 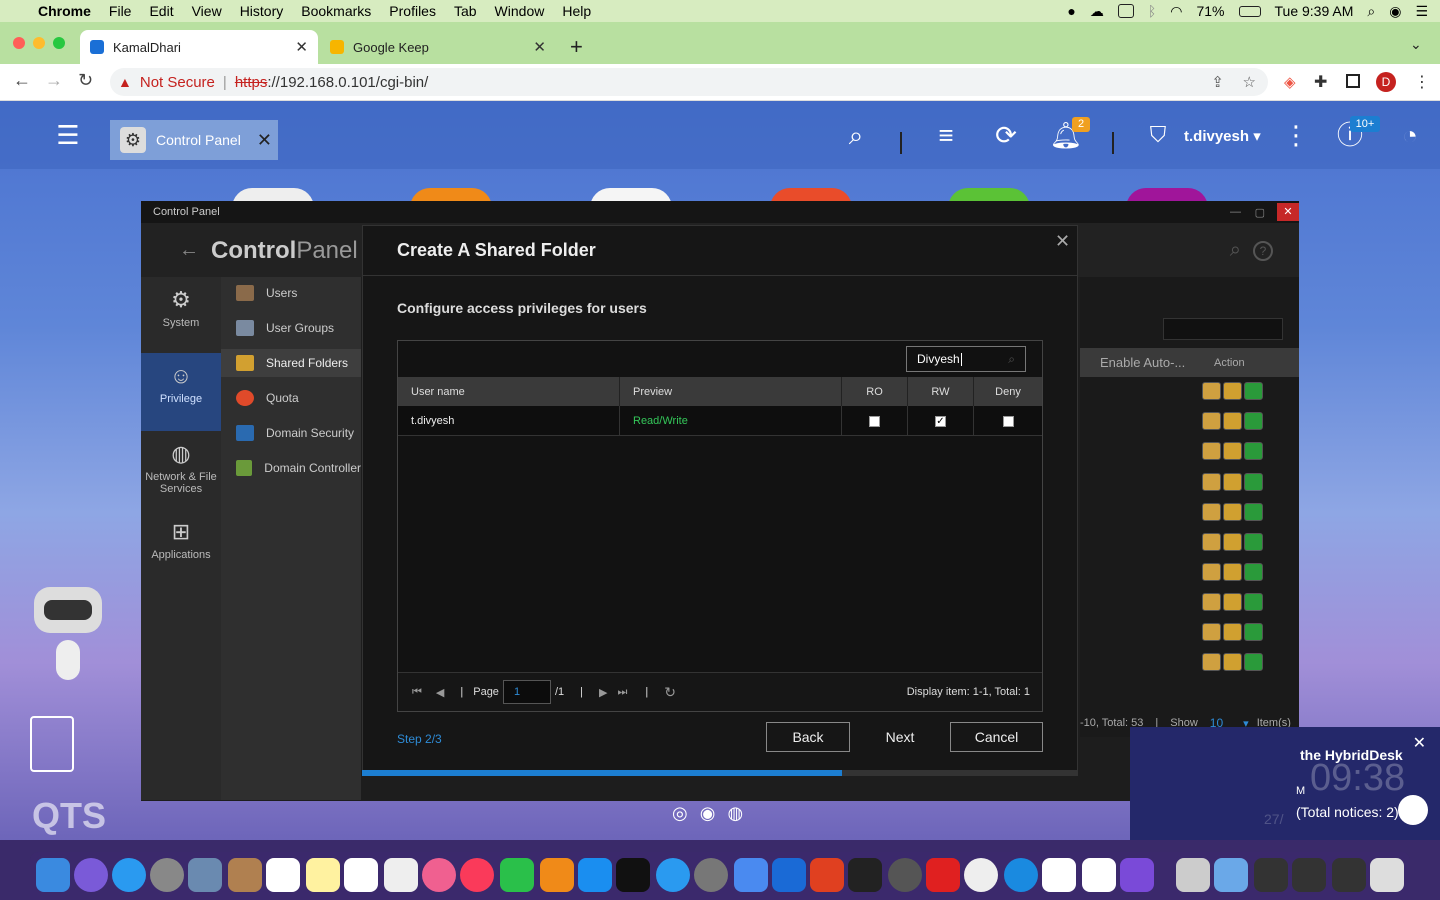 What do you see at coordinates (1008, 421) in the screenshot?
I see `deny-checkbox` at bounding box center [1008, 421].